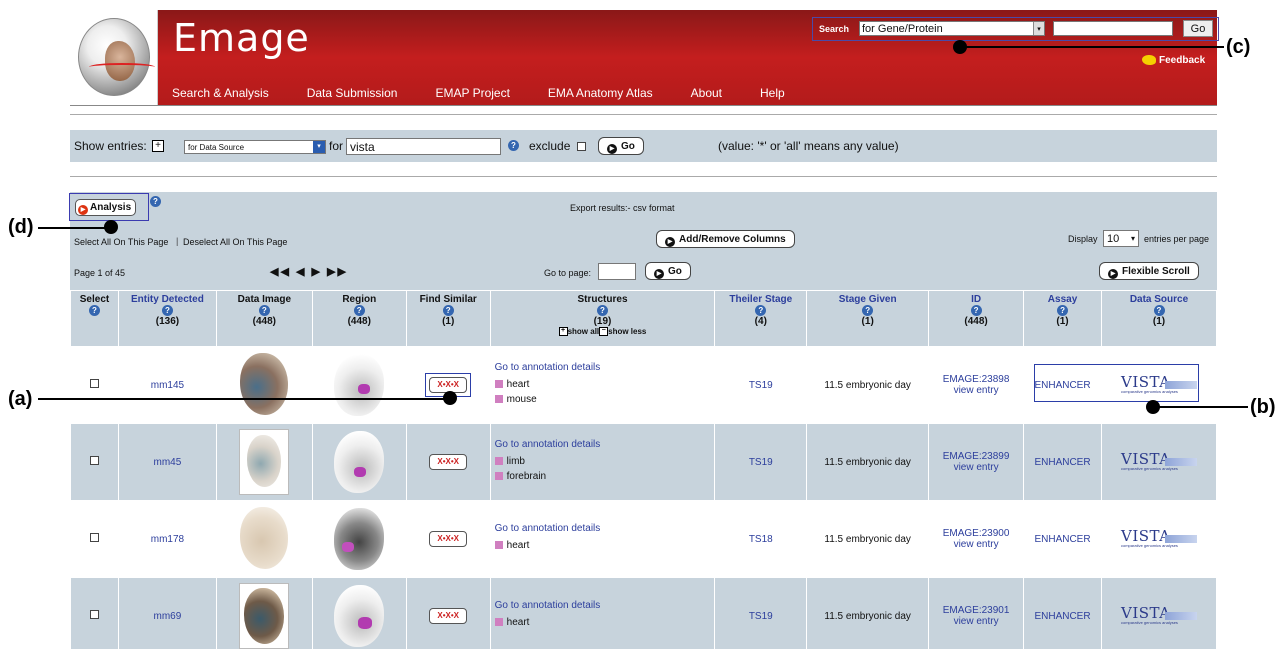  What do you see at coordinates (1159, 318) in the screenshot?
I see `col-data-source: Data Source? (1)` at bounding box center [1159, 318].